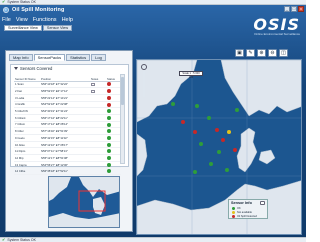 This screenshot has height=242, width=320. I want to click on menu-bar: File View Functions Help, so click(37, 20).